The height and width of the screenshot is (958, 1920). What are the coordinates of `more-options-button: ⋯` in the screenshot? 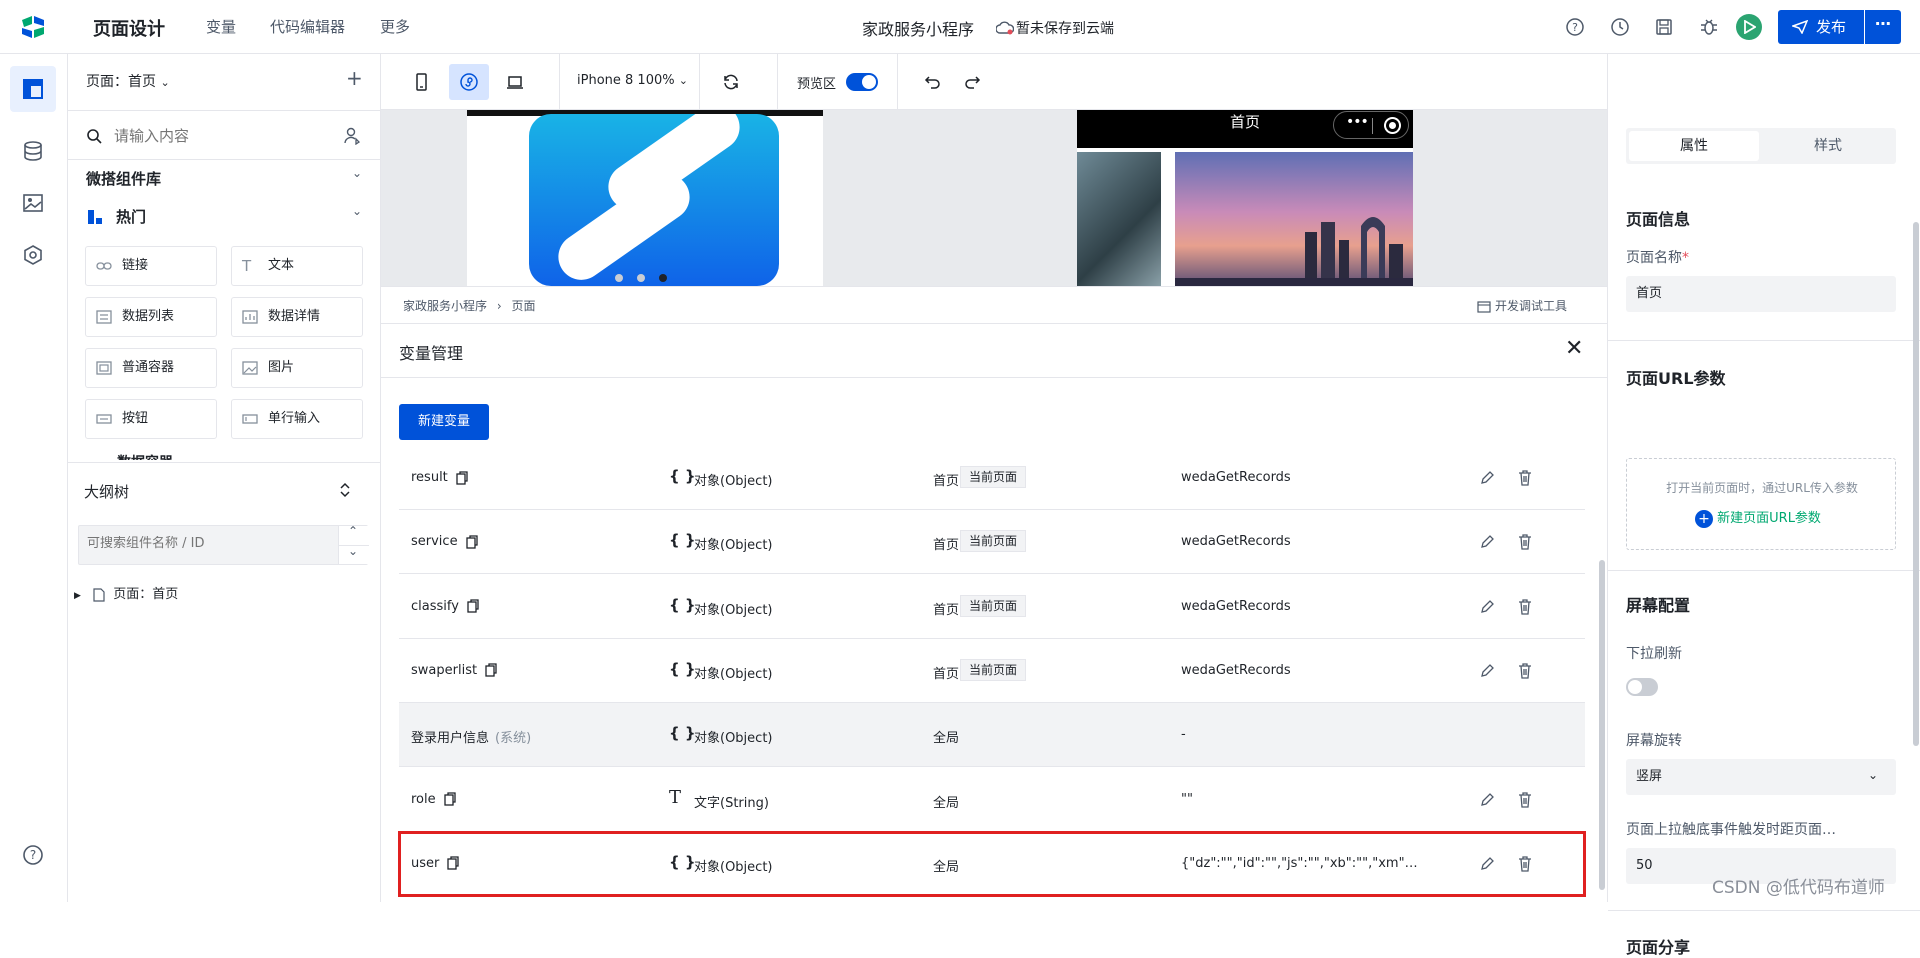 It's located at (1883, 27).